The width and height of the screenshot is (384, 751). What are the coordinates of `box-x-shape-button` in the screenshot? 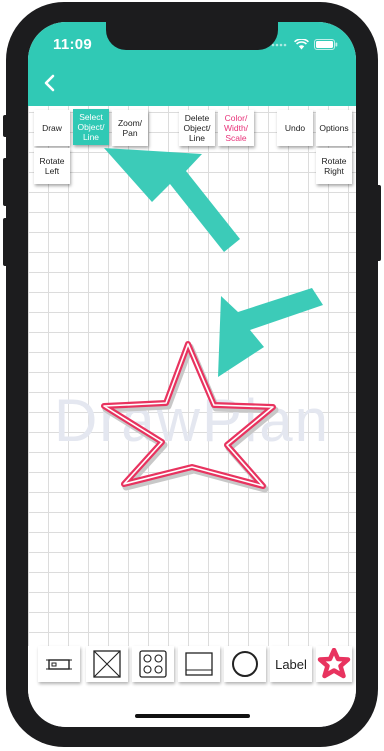 It's located at (107, 664).